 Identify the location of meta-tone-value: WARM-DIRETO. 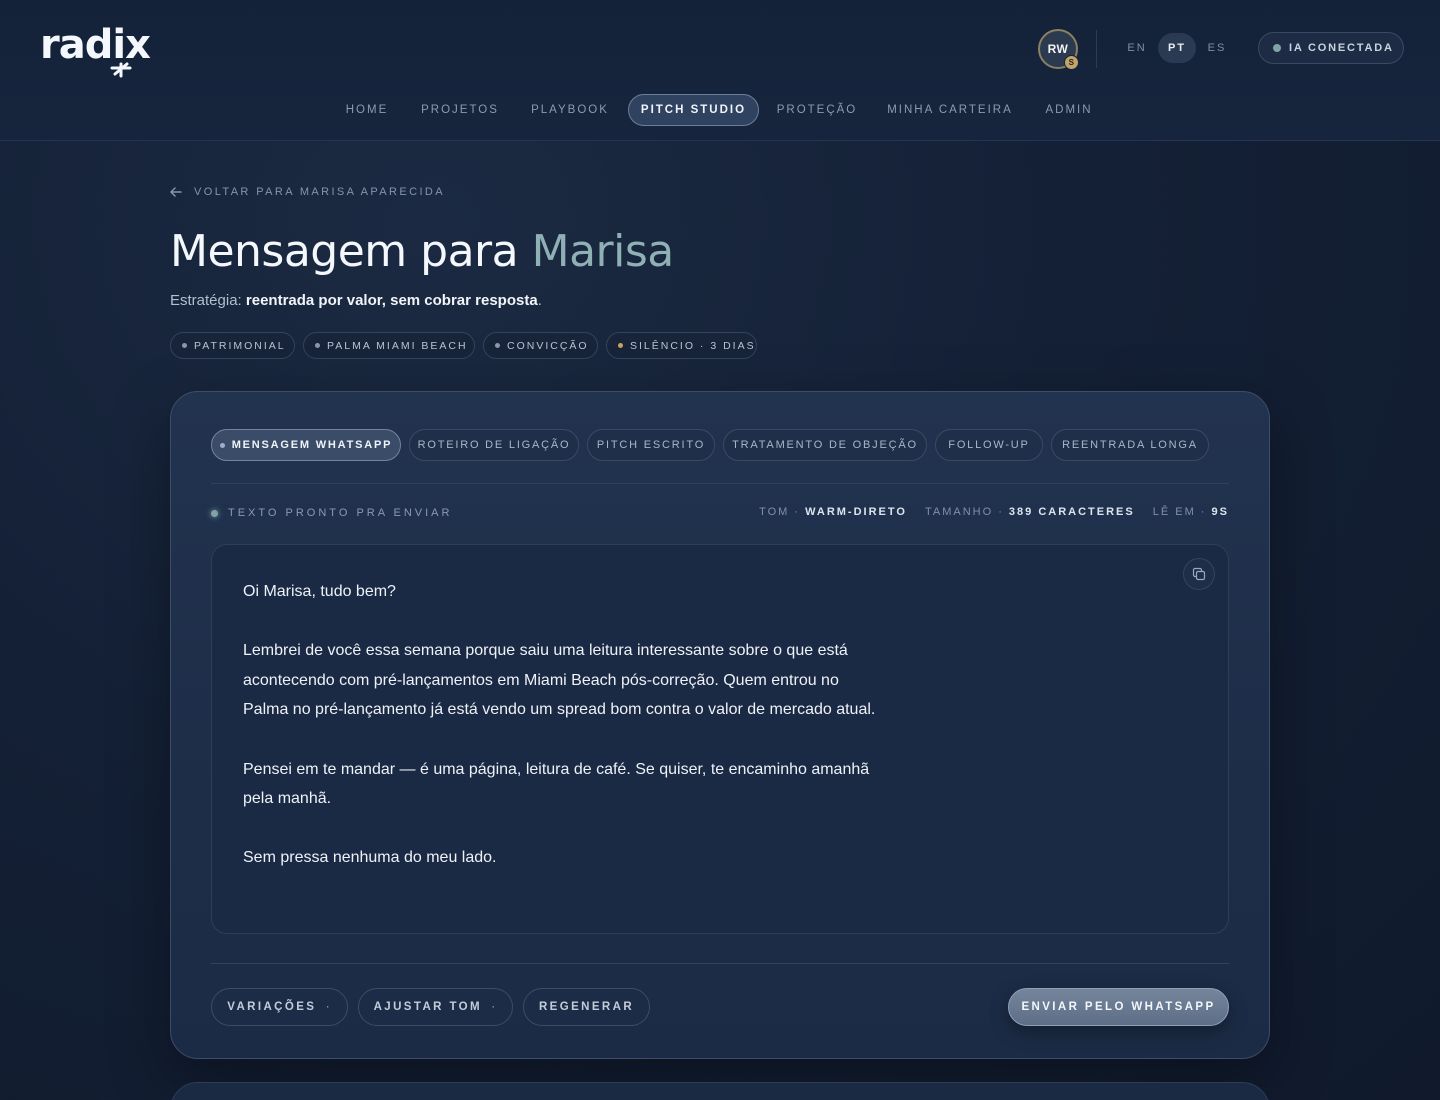
(856, 512).